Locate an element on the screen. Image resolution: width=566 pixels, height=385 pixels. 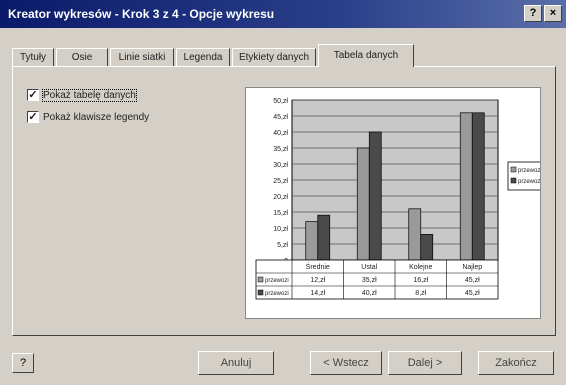
tab-legend: Legenda is located at coordinates (203, 57).